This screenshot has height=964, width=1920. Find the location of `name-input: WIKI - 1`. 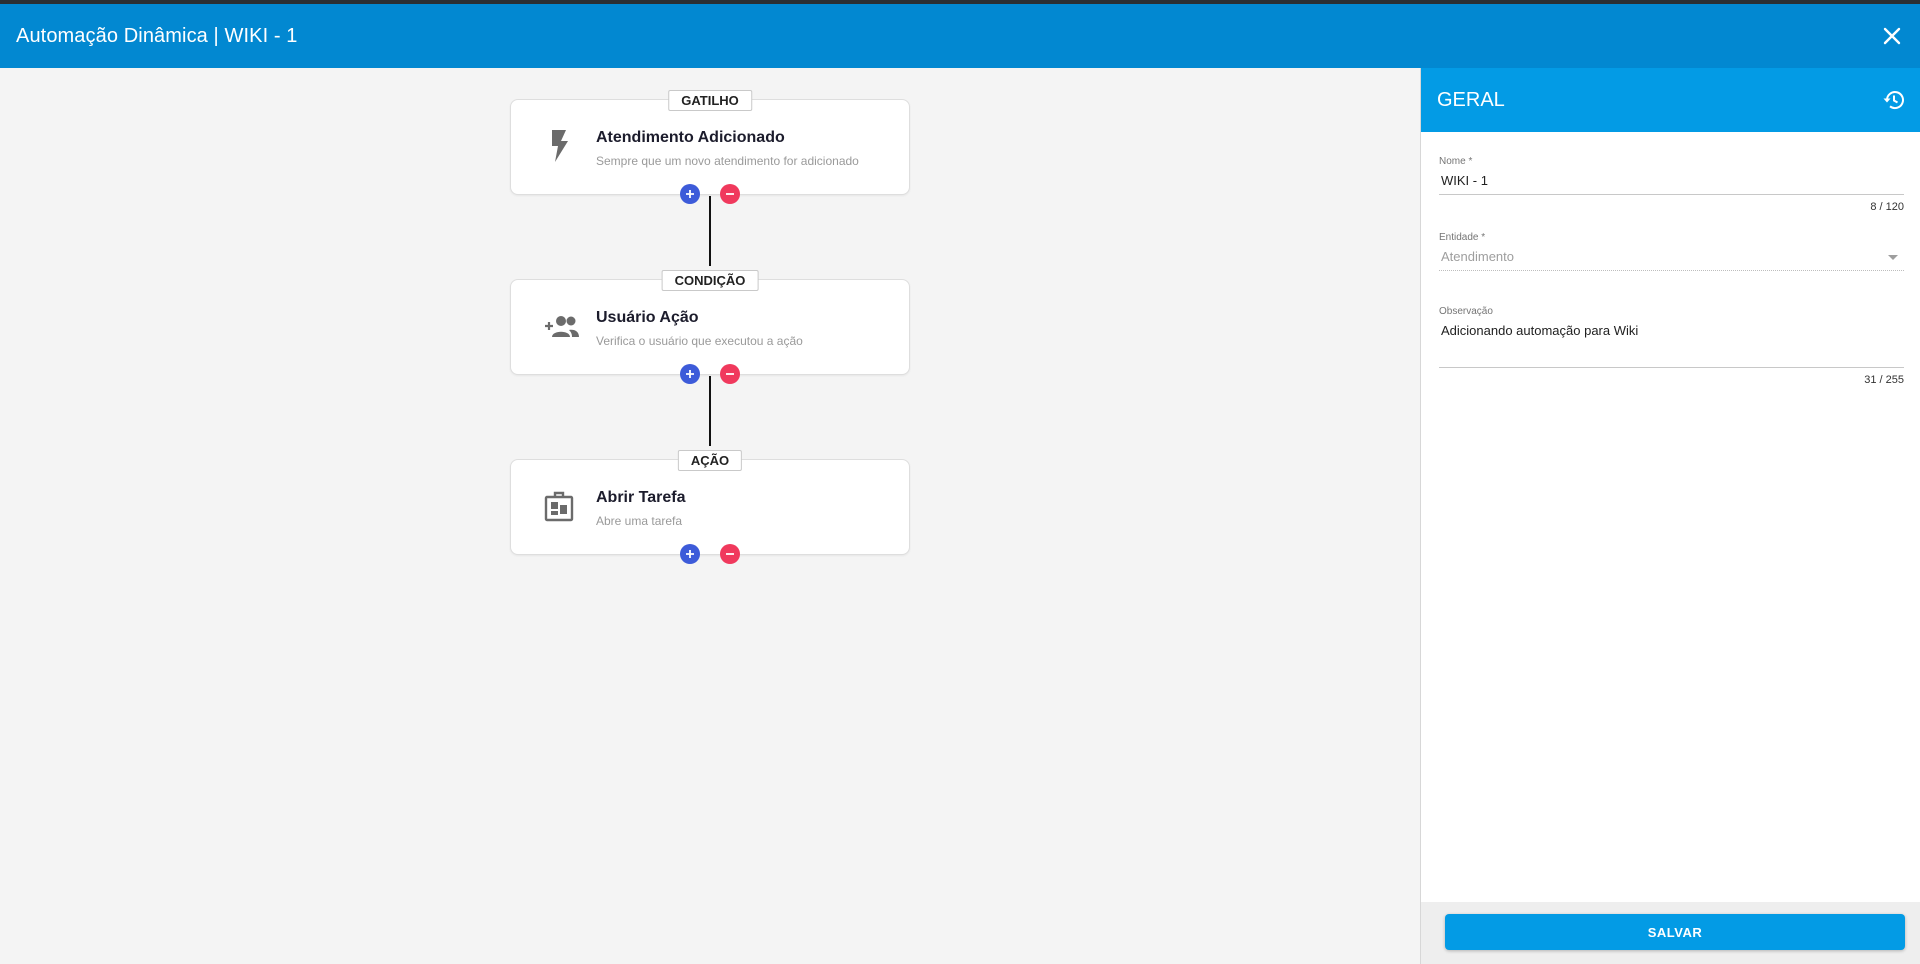

name-input: WIKI - 1 is located at coordinates (1671, 181).